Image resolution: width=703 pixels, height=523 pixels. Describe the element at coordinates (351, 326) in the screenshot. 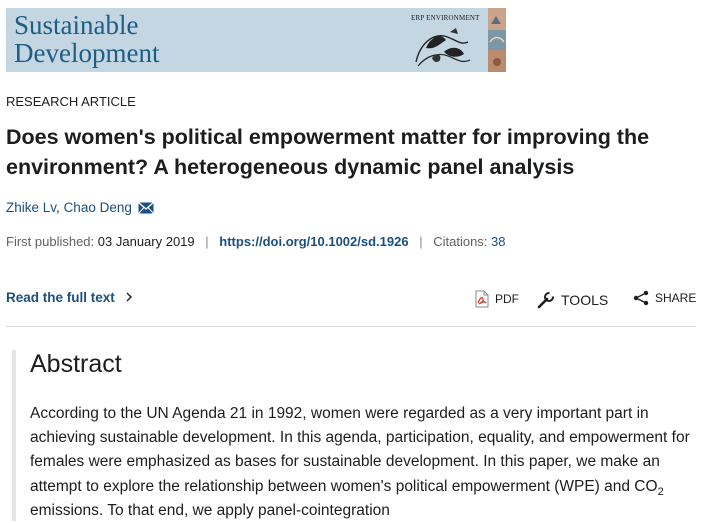

I see `section-divider` at that location.